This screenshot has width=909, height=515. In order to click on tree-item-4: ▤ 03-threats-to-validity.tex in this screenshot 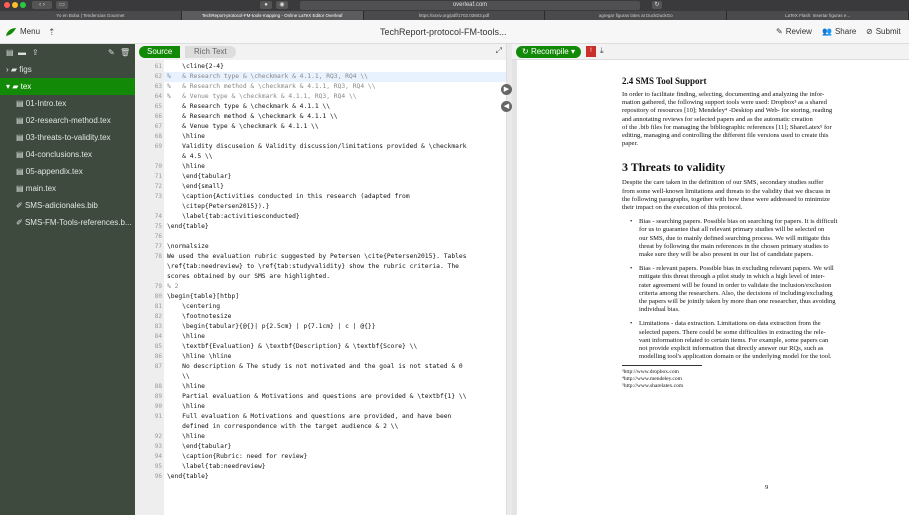, I will do `click(67, 137)`.